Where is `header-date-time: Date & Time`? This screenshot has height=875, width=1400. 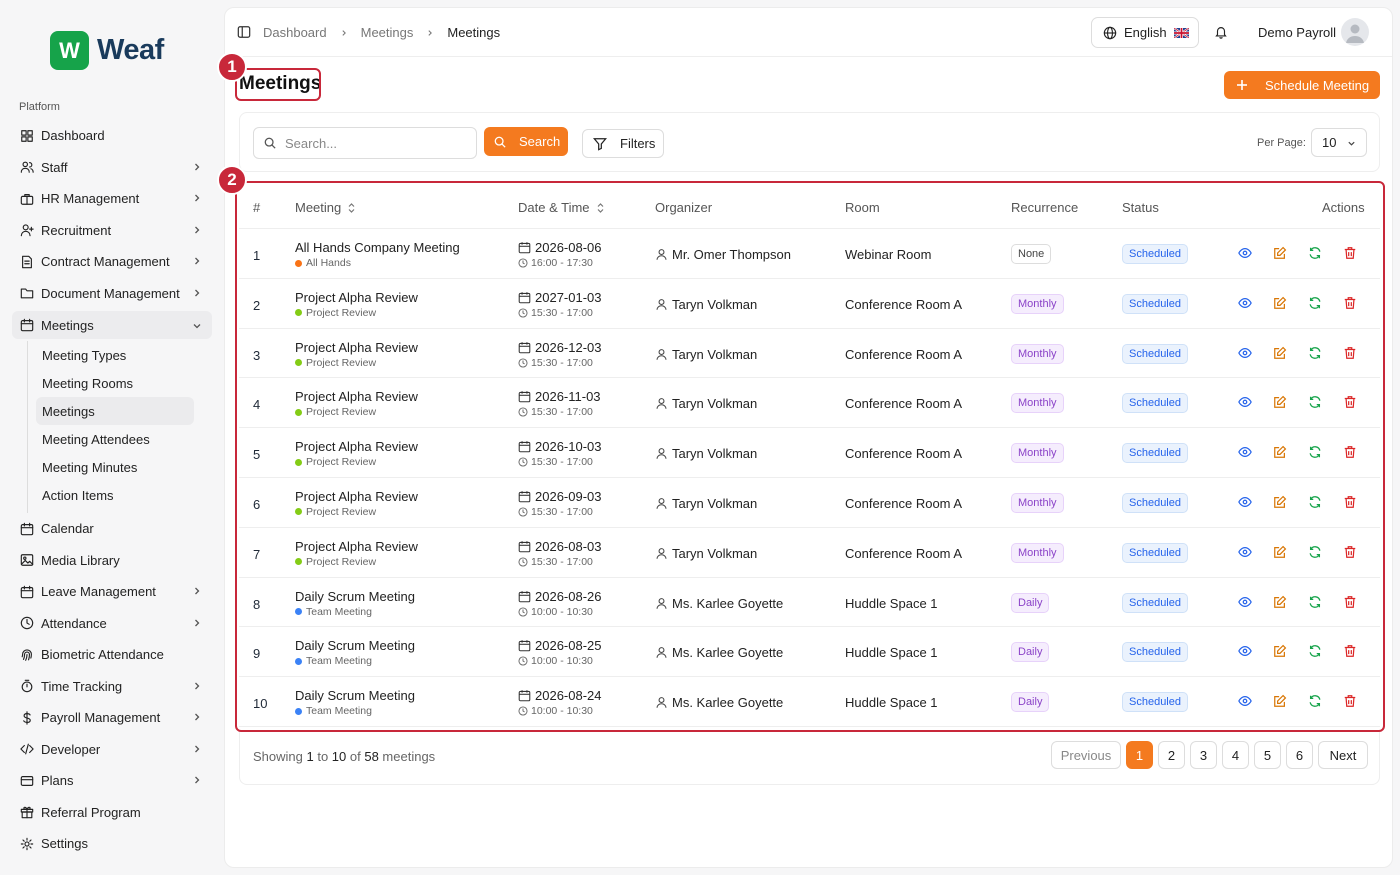
header-date-time: Date & Time is located at coordinates (561, 207).